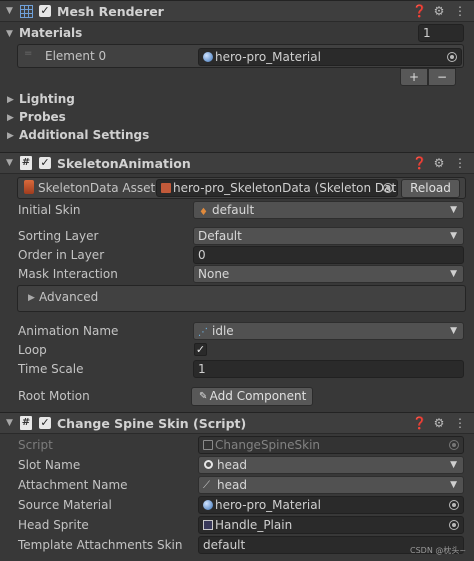 This screenshot has height=561, width=474. I want to click on watermark: CSDN @枕头~, so click(438, 550).